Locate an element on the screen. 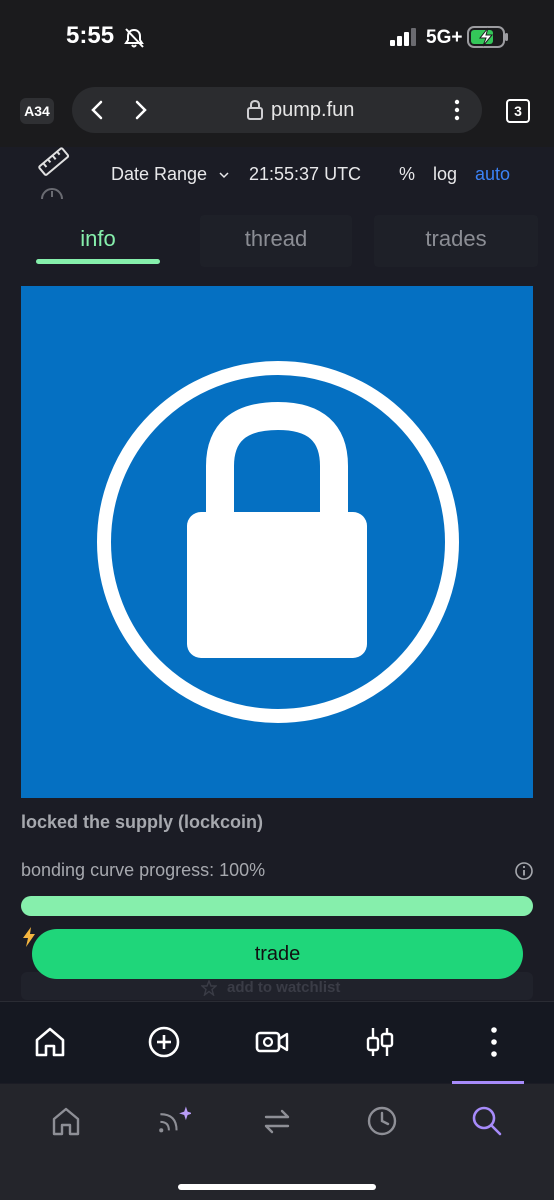  video-icon is located at coordinates (272, 1042).